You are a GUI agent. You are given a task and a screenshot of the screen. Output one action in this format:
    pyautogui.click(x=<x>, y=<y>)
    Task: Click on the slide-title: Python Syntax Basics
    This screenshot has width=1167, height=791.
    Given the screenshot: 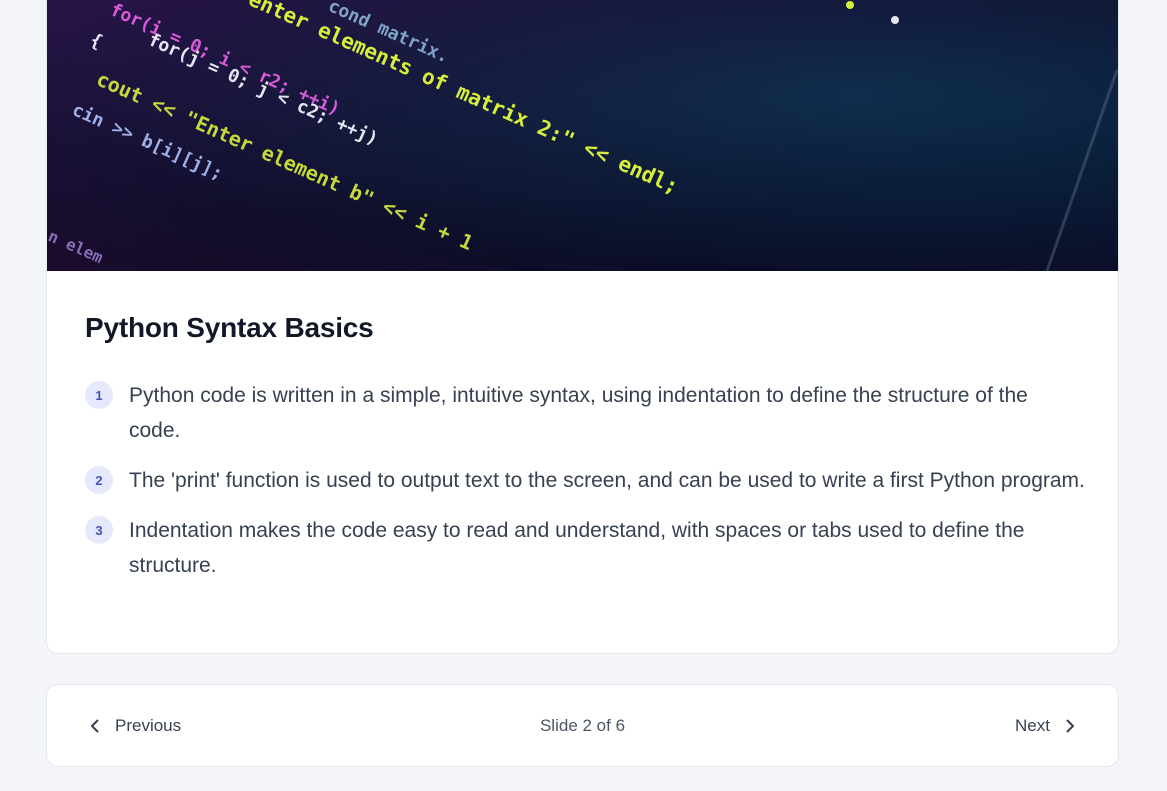 What is the action you would take?
    pyautogui.click(x=229, y=327)
    